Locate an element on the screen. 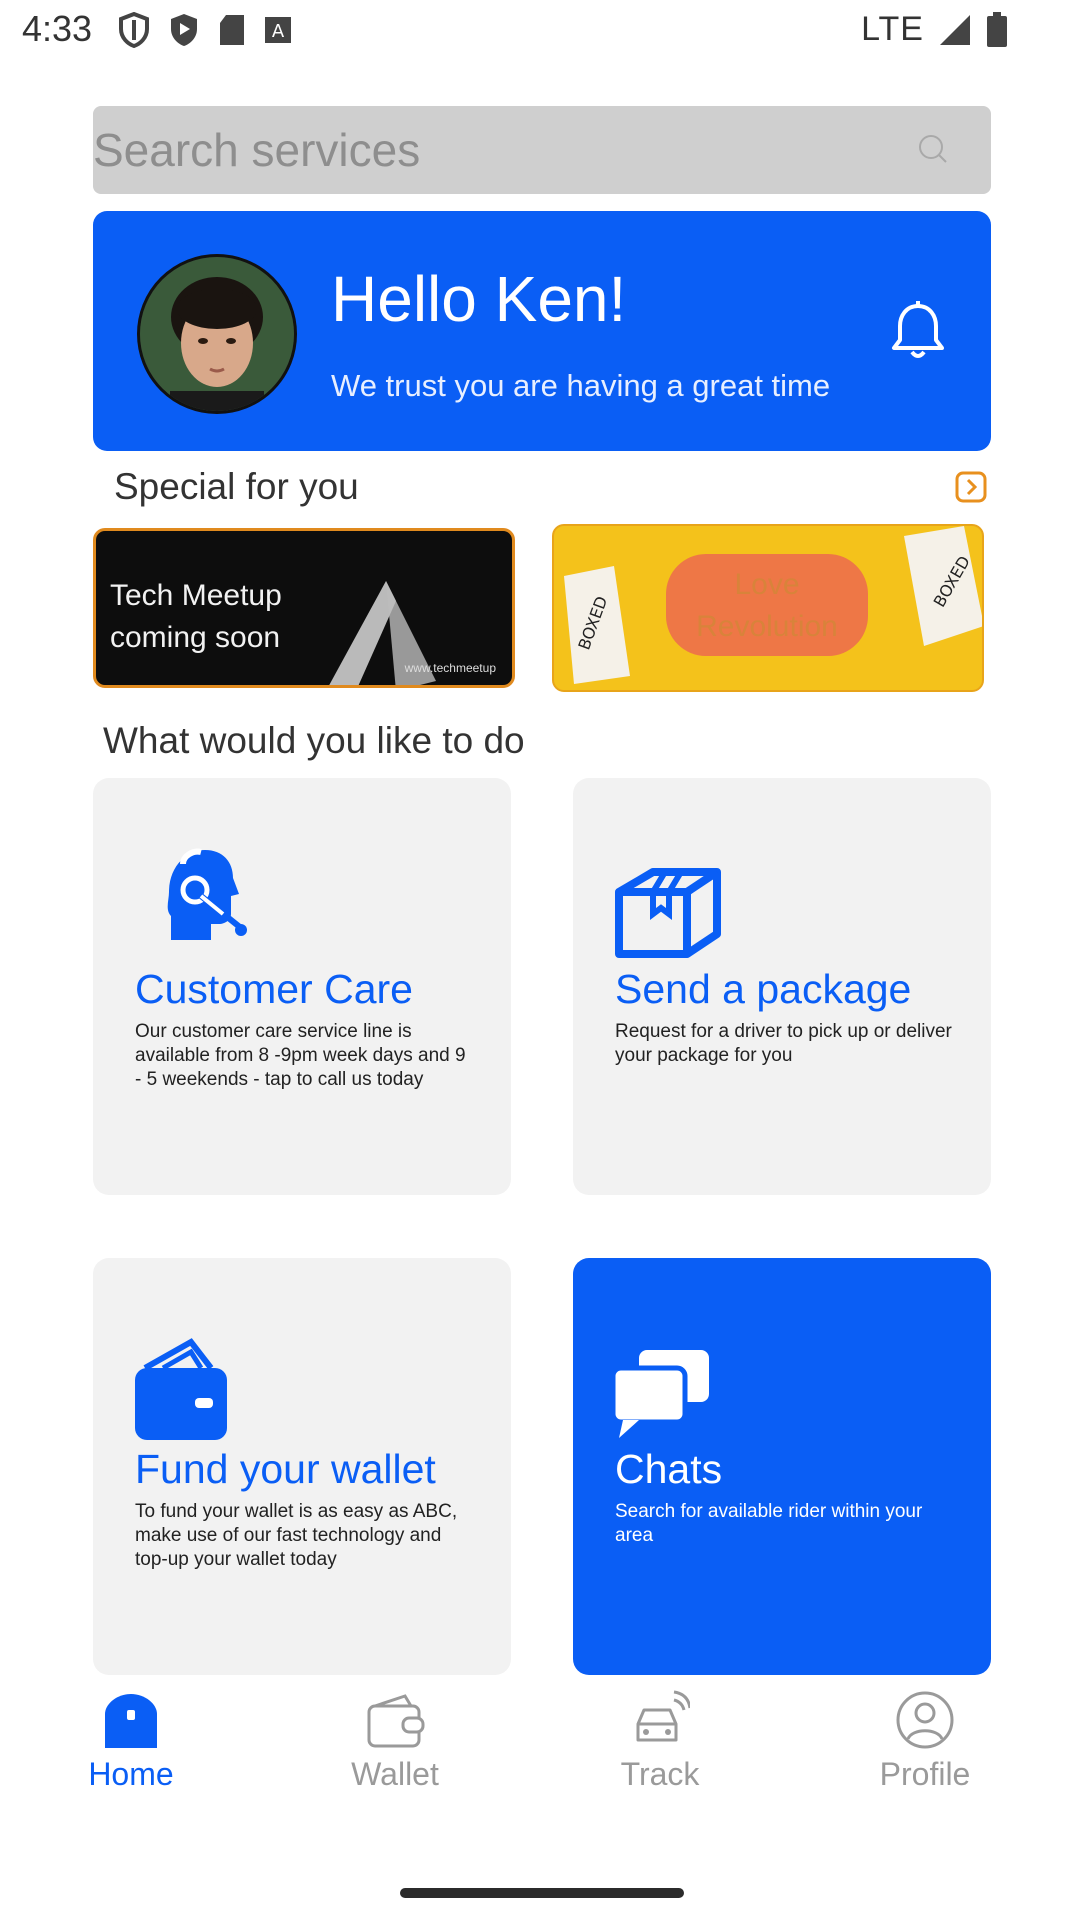 The width and height of the screenshot is (1080, 1920). profile-icon is located at coordinates (925, 1720).